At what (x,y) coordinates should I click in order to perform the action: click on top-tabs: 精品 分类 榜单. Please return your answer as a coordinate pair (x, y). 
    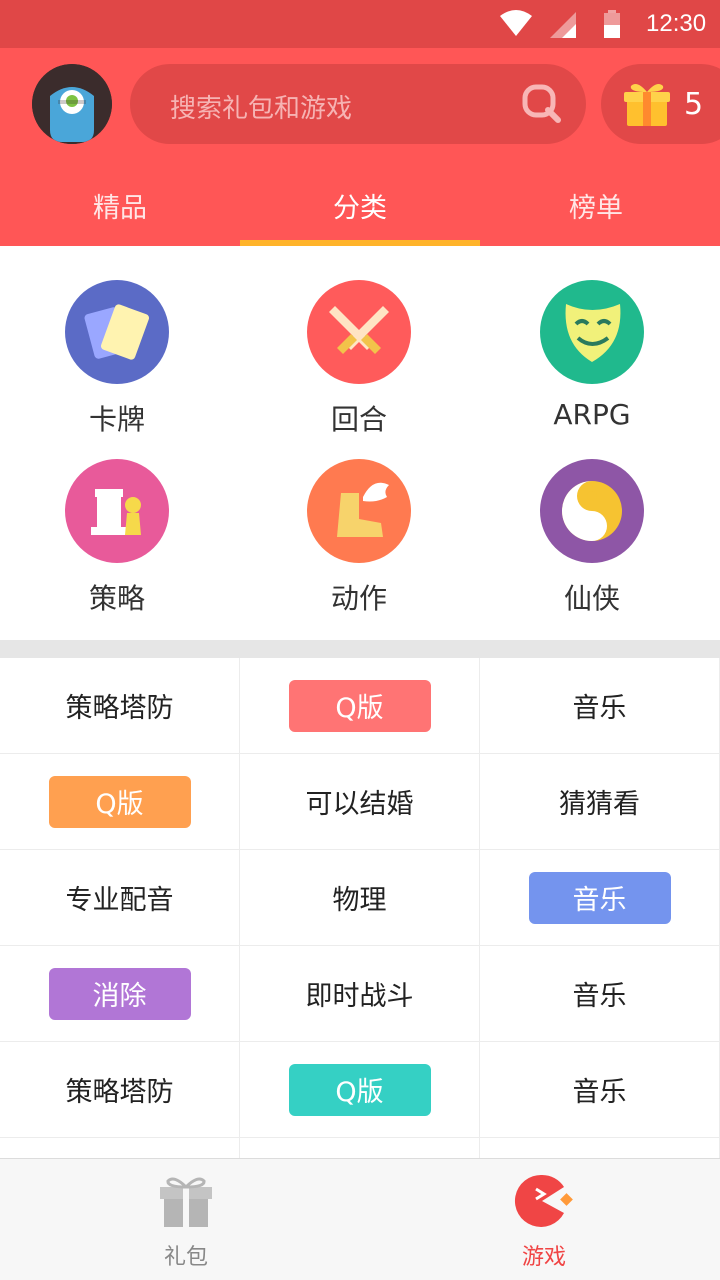
    Looking at the image, I should click on (360, 207).